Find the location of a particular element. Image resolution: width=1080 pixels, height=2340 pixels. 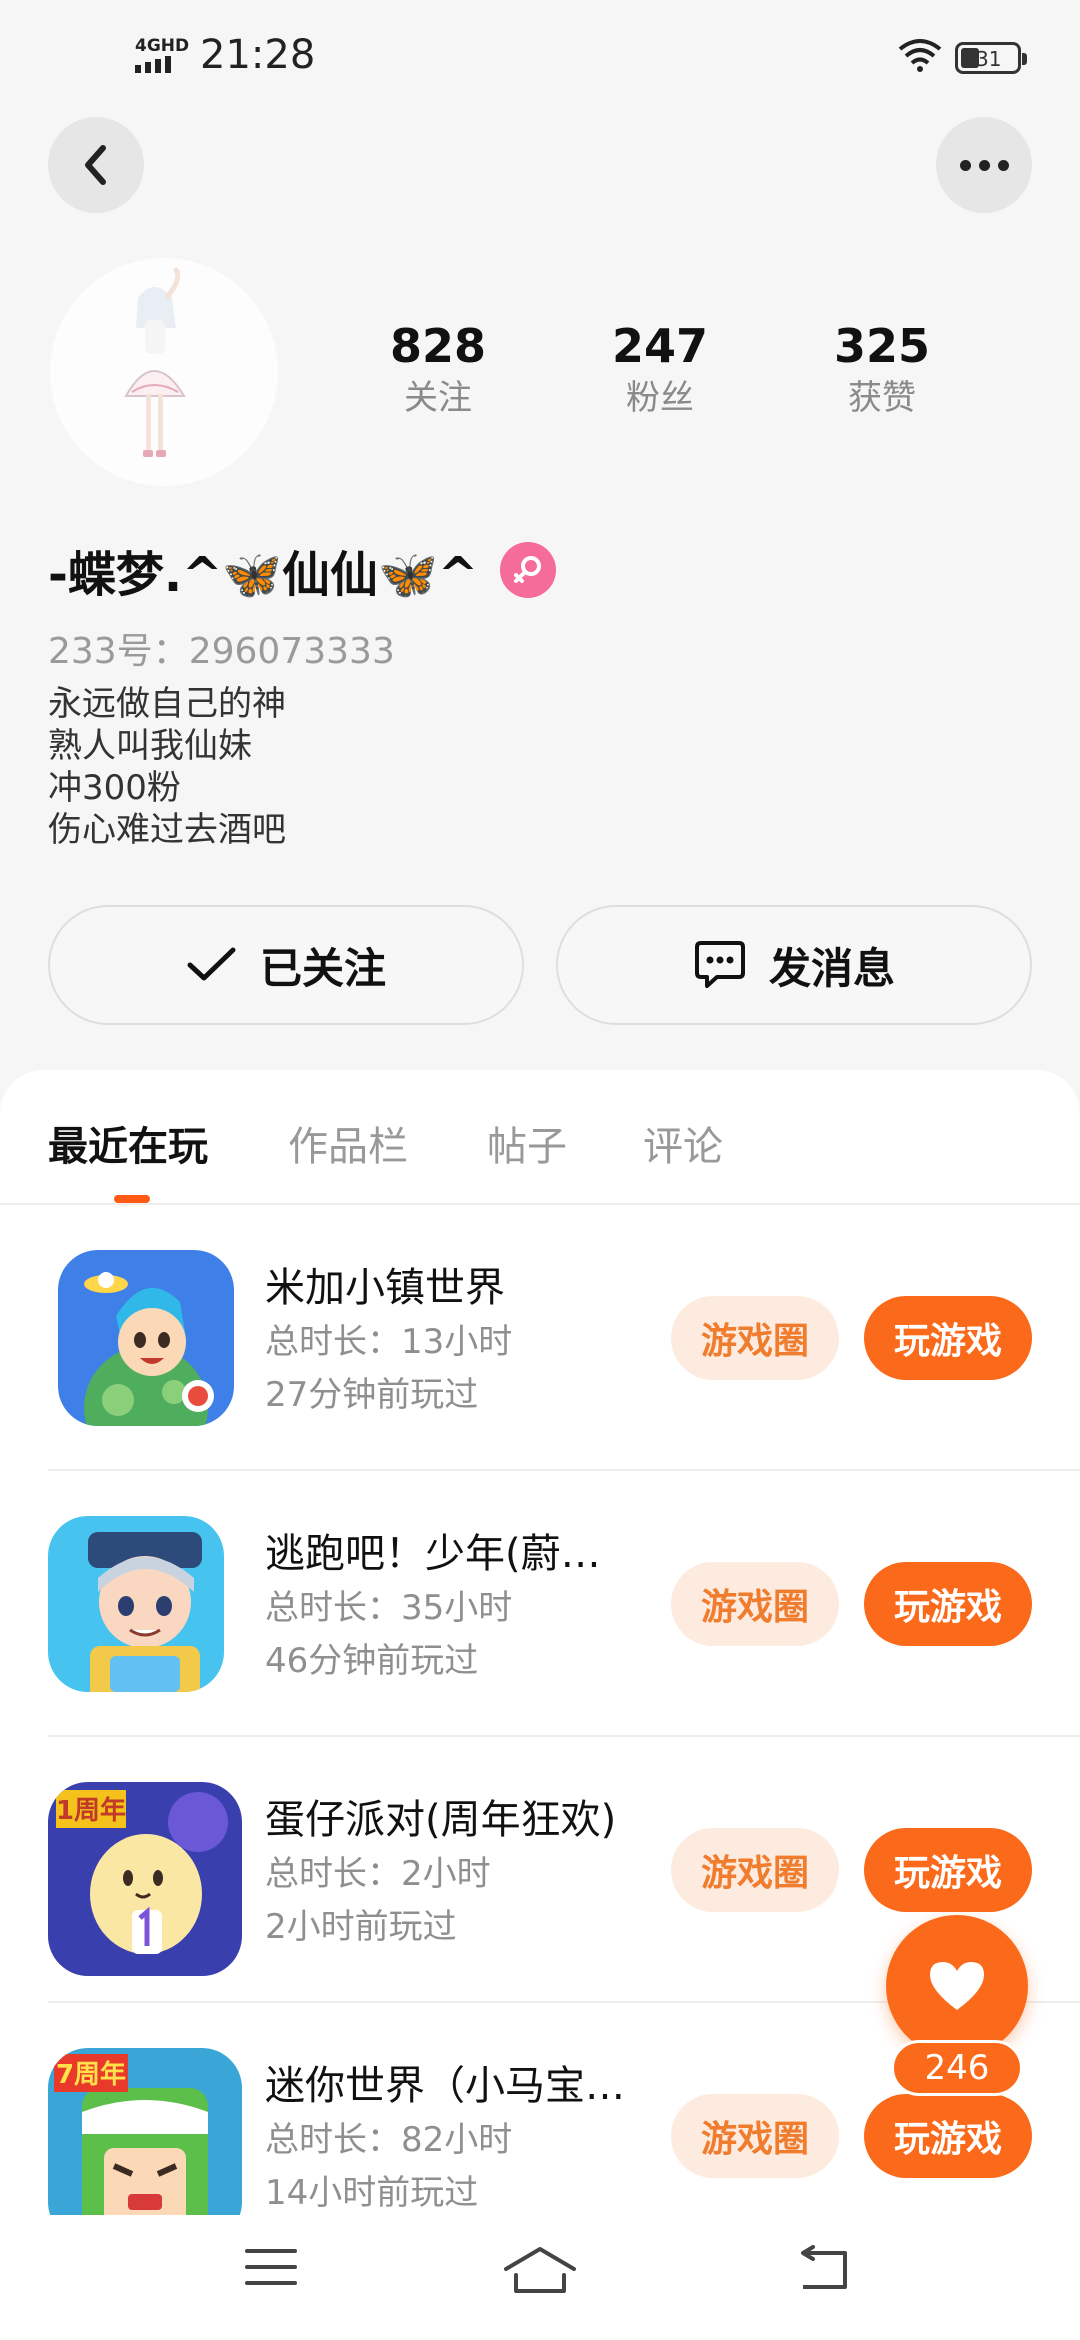

battery-icon: 31 is located at coordinates (991, 58).